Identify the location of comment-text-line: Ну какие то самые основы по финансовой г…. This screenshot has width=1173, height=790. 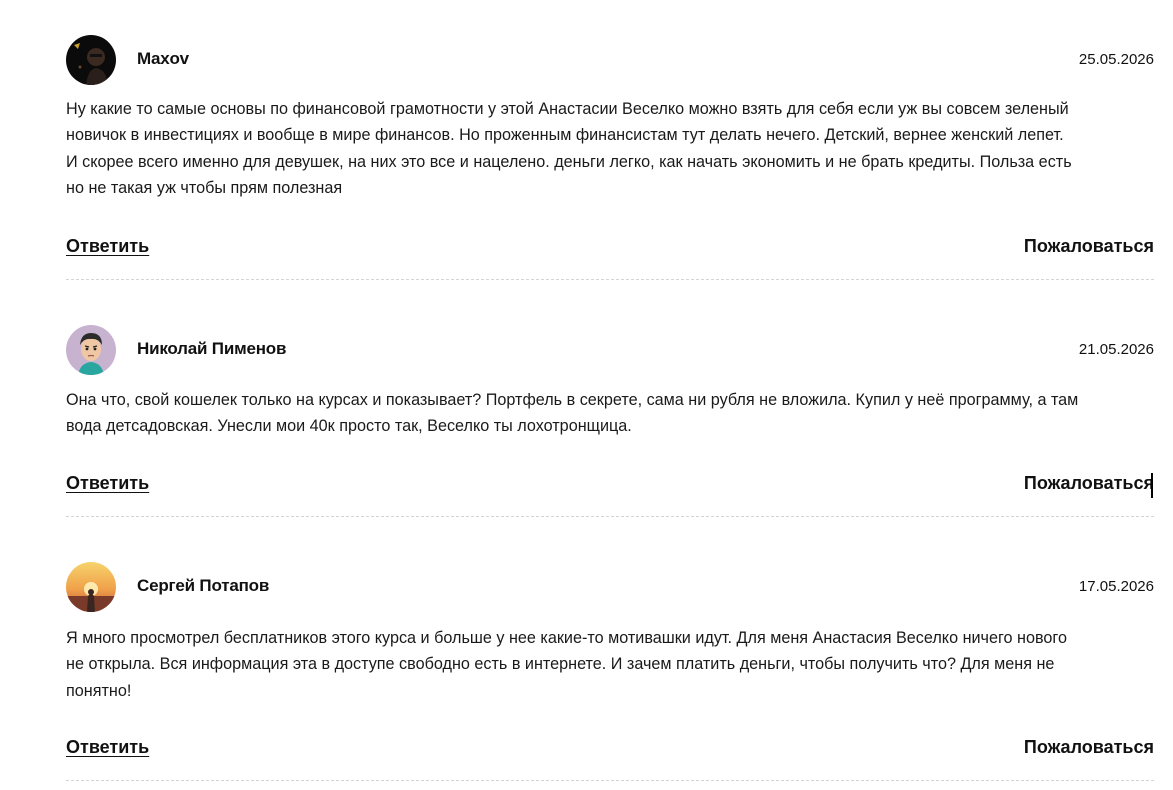
(567, 109).